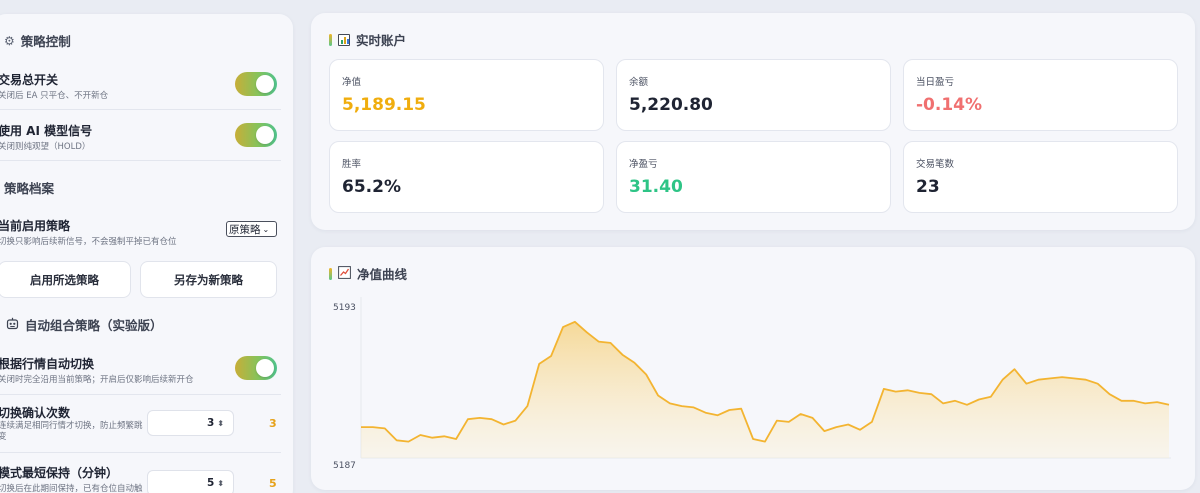 The width and height of the screenshot is (1200, 493). Describe the element at coordinates (65, 279) in the screenshot. I see `apply-strategy-button: 启用所选策略` at that location.